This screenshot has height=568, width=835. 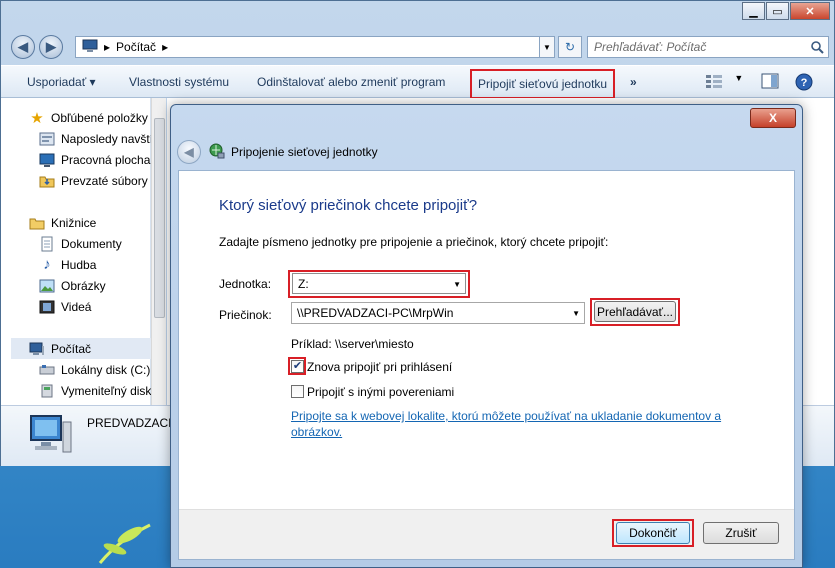 I want to click on search-placeholder: Prehľadávať: Počítač, so click(x=650, y=47).